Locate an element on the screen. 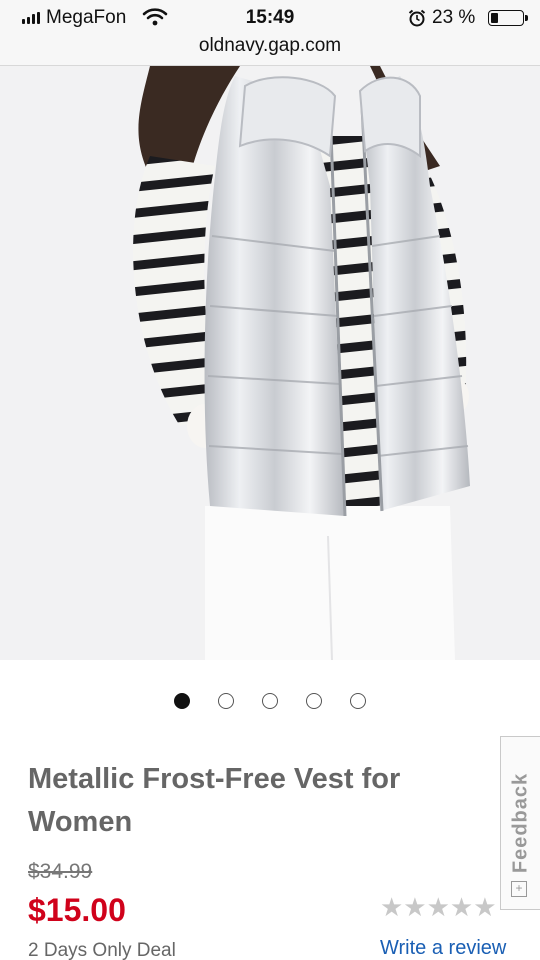 This screenshot has height=960, width=540. rating-stars: ★★★★★ is located at coordinates (438, 907).